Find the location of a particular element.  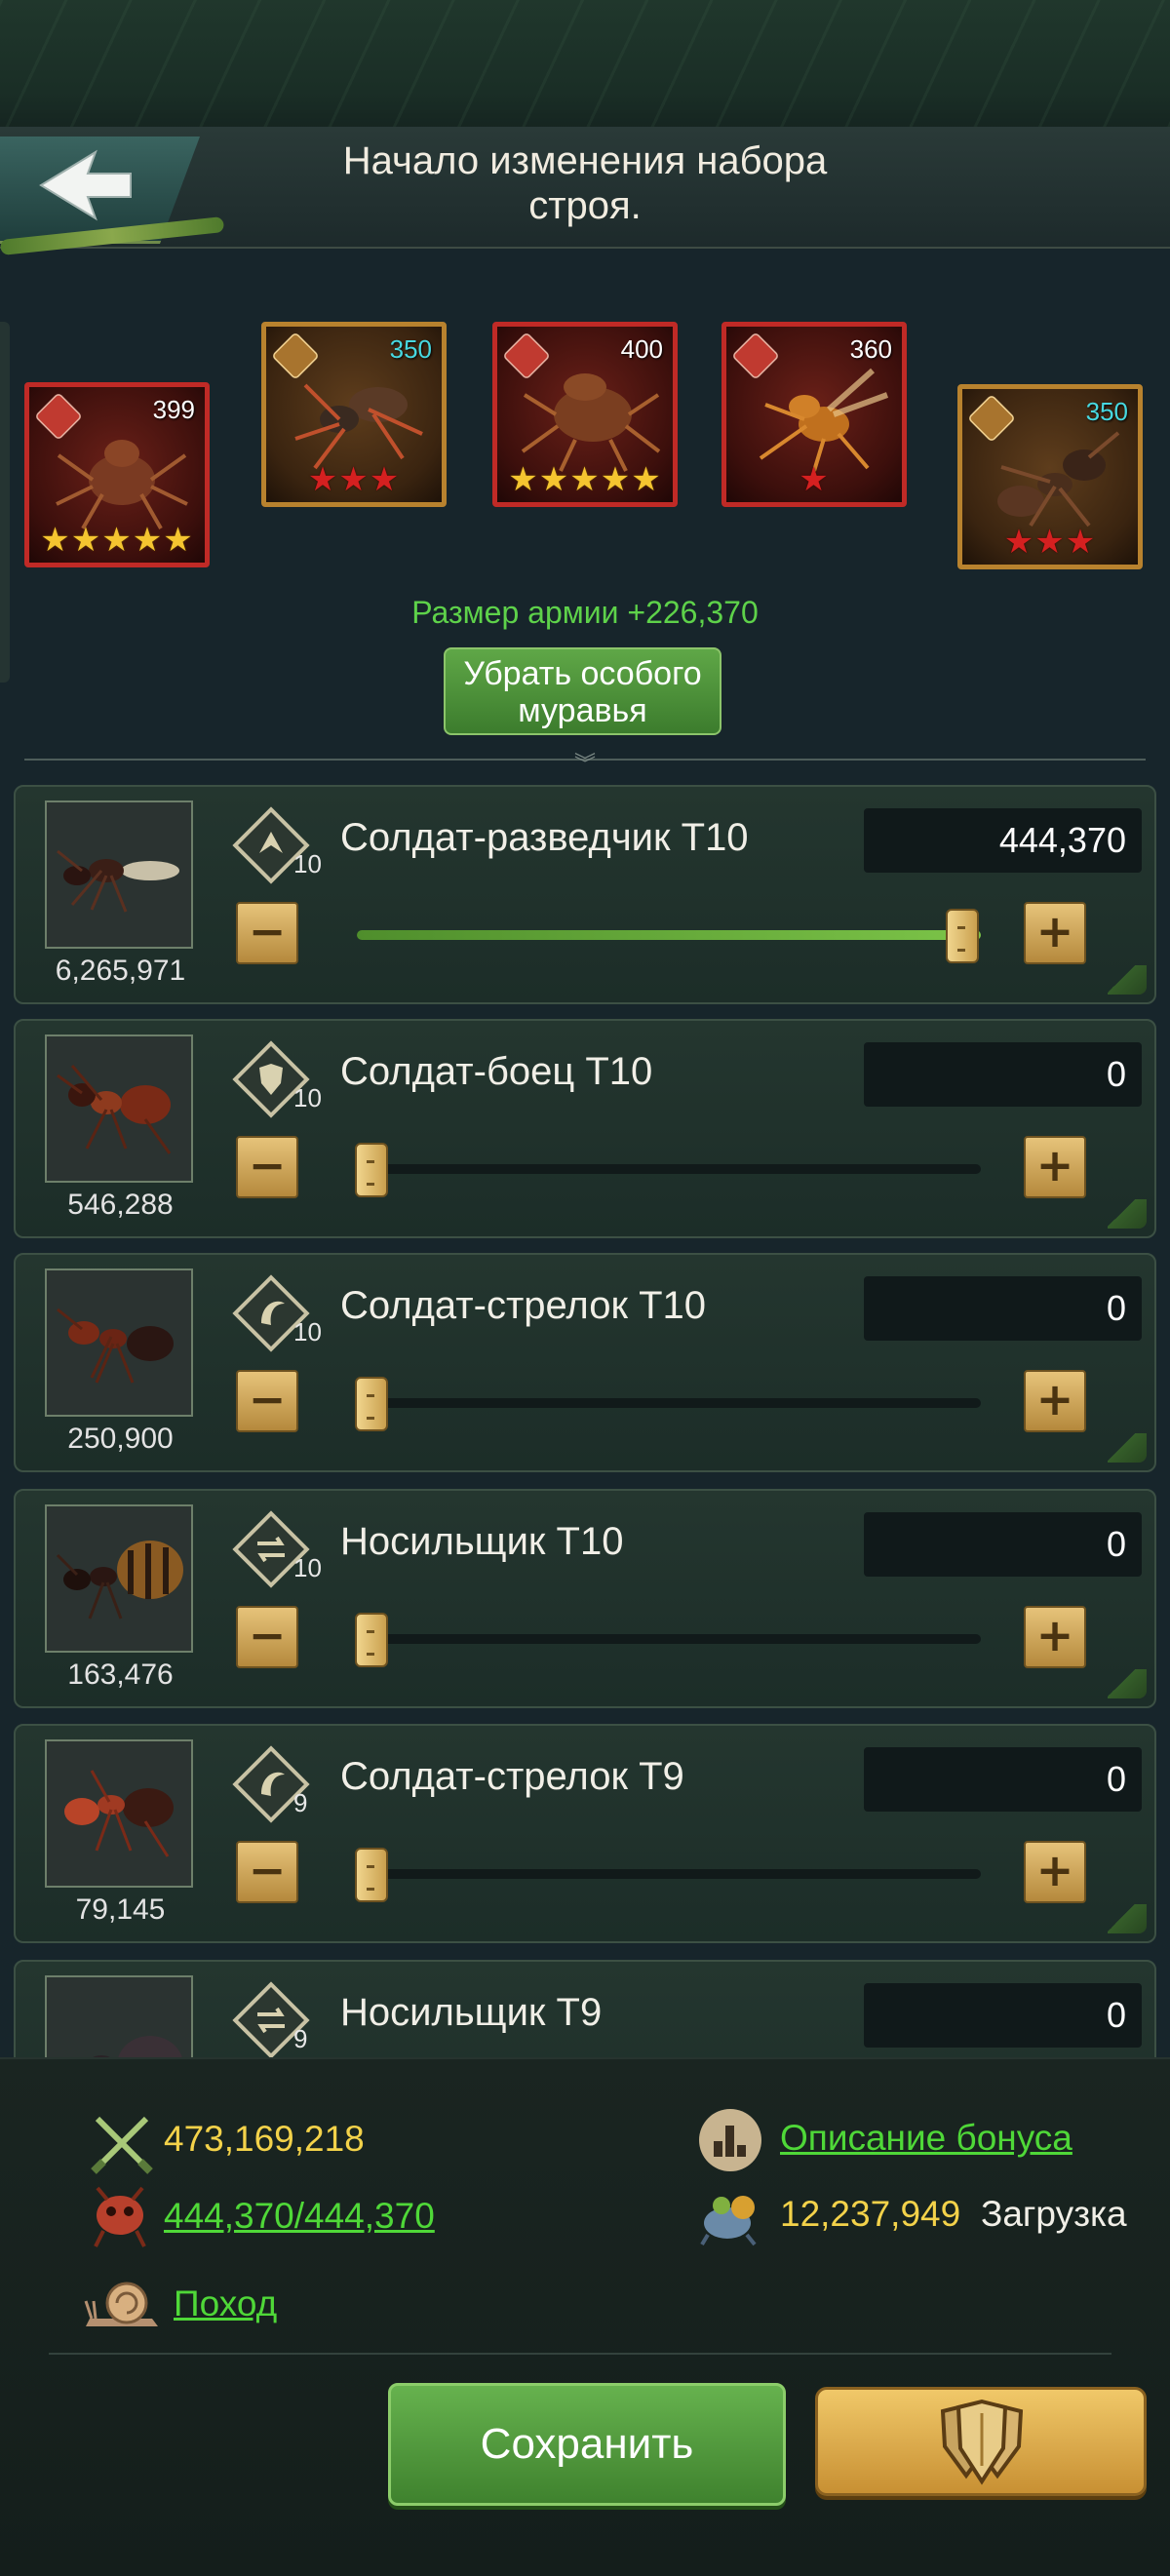

bonus-description: Описание бонуса is located at coordinates (910, 2140).